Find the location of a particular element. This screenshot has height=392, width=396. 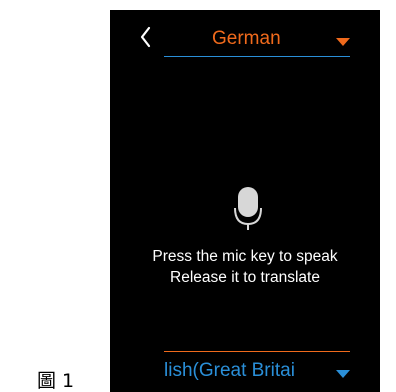

instruction-line-1: Press the mic key to speak is located at coordinates (245, 256).